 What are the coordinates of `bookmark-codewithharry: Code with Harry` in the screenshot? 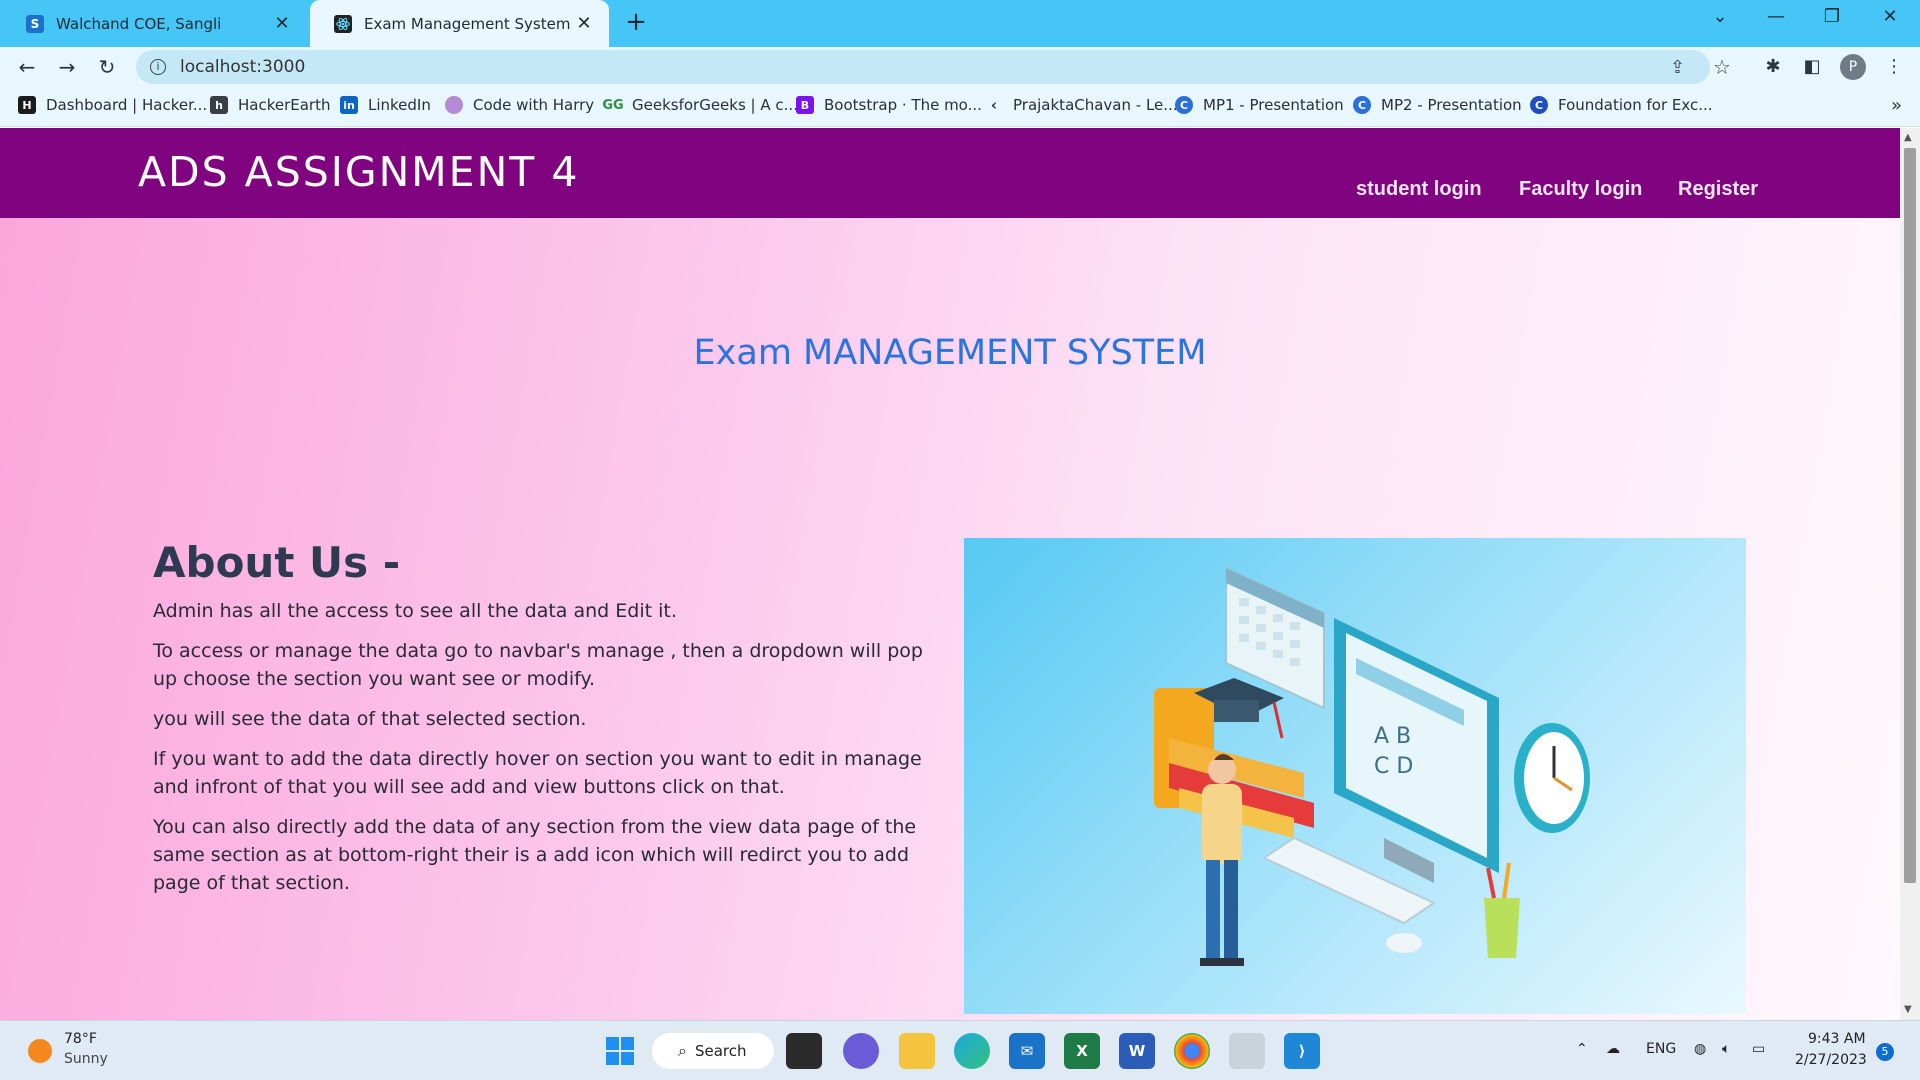 It's located at (519, 105).